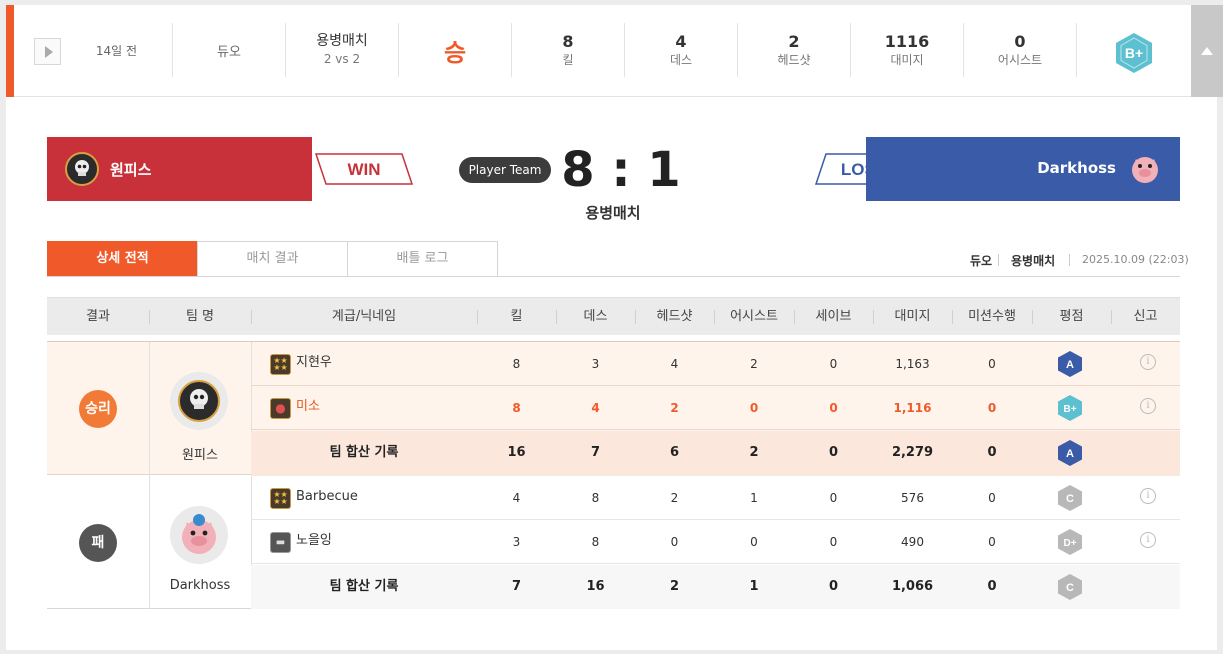 The height and width of the screenshot is (654, 1223). What do you see at coordinates (715, 542) in the screenshot?
I see `player-row: ▬ 노을잉 3 8 0 0 0 490 0 D+ i` at bounding box center [715, 542].